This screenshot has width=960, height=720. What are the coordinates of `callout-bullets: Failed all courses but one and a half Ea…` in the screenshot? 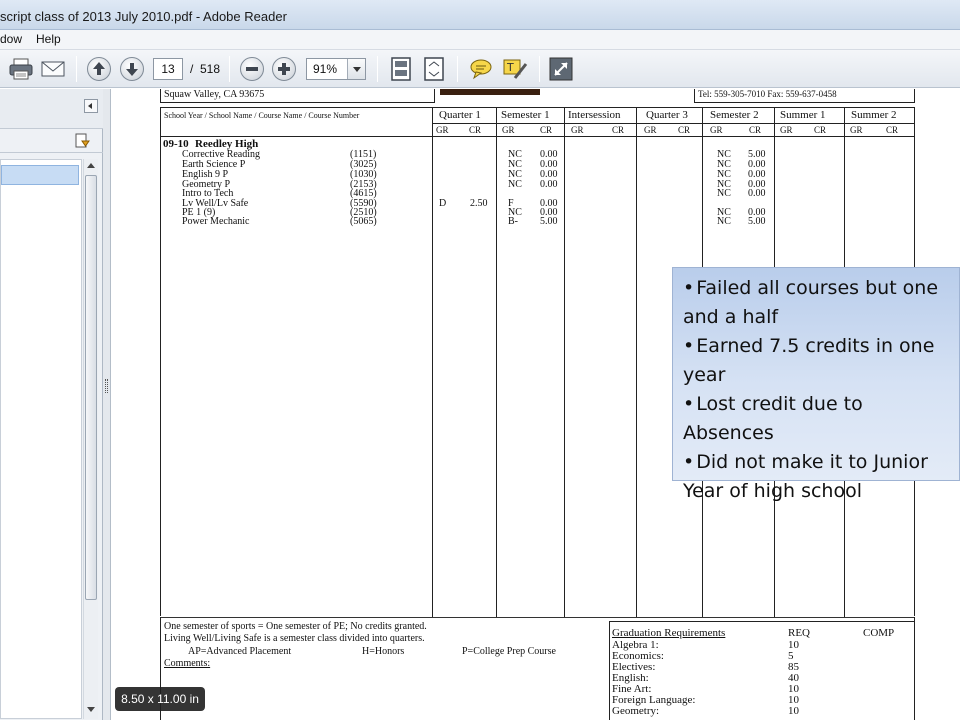 It's located at (821, 390).